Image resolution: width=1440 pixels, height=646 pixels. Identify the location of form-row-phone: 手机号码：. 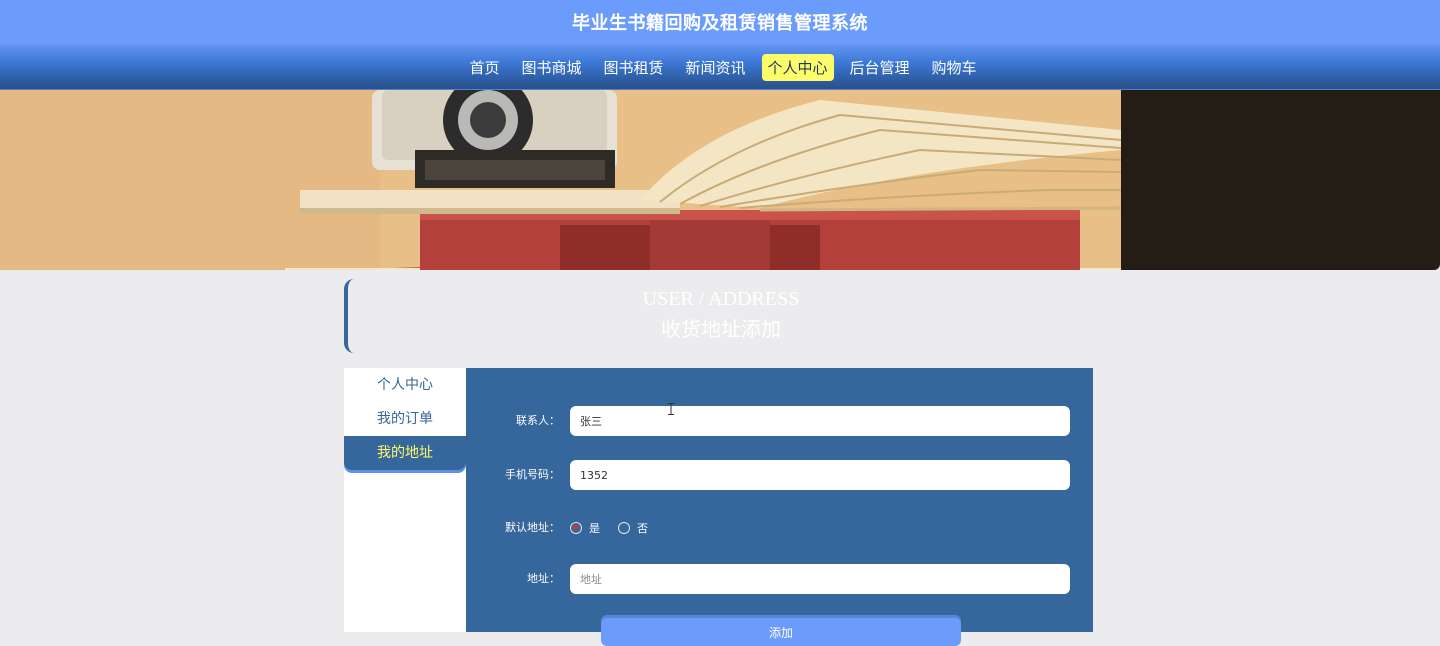
(779, 475).